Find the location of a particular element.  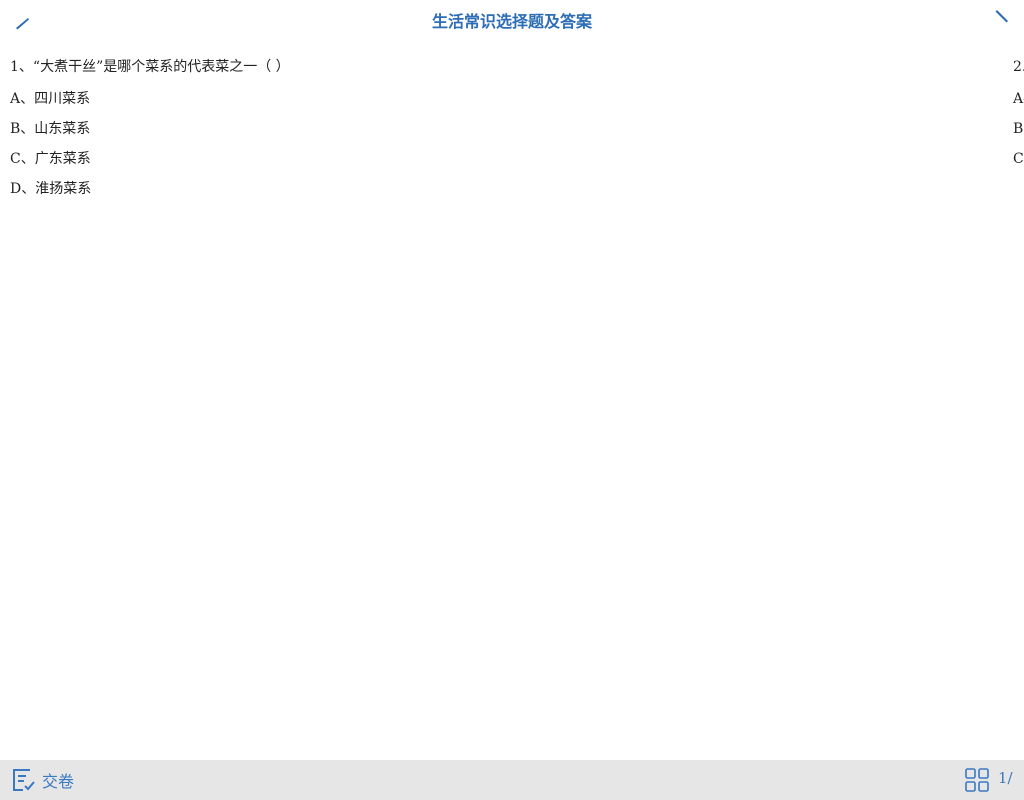

footer-bar: 交卷 1/ is located at coordinates (512, 780).